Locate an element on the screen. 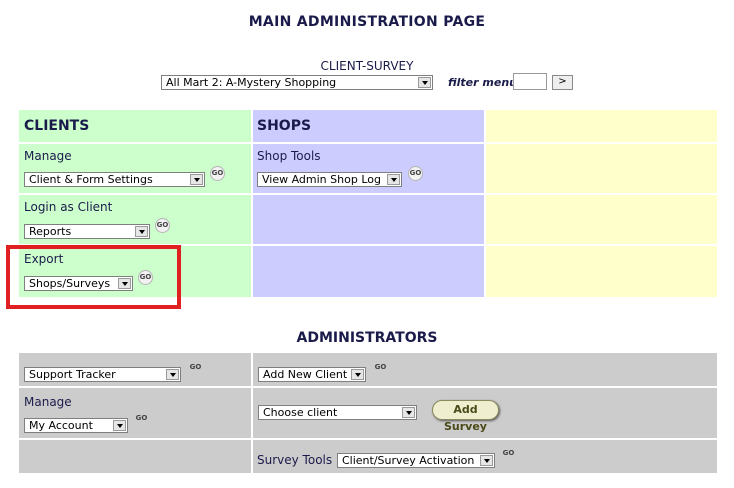 The image size is (734, 488). survey-tools-label: Survey Tools is located at coordinates (295, 460).